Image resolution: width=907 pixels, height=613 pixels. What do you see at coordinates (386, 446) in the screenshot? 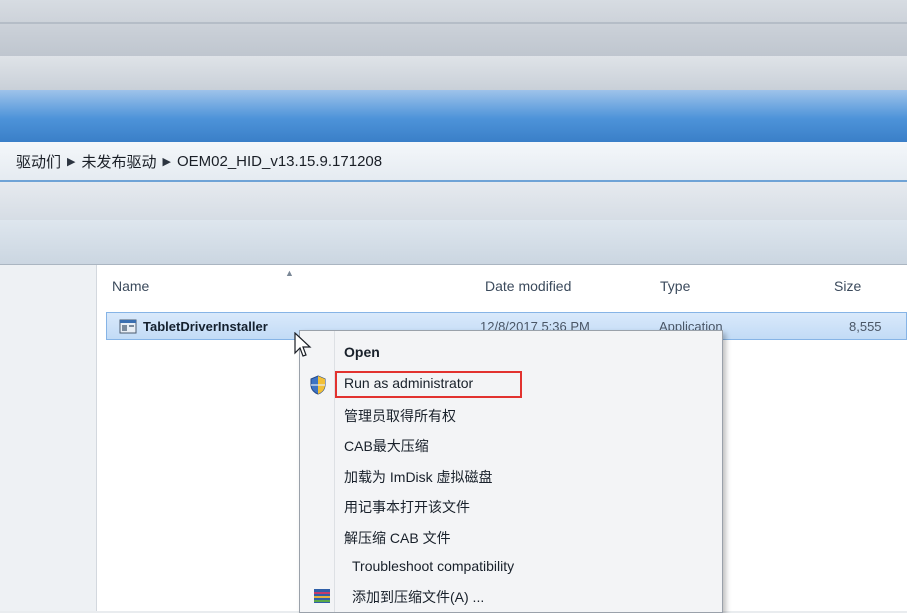
I see `menu-item-cab-max-compress: CAB最大压缩` at bounding box center [386, 446].